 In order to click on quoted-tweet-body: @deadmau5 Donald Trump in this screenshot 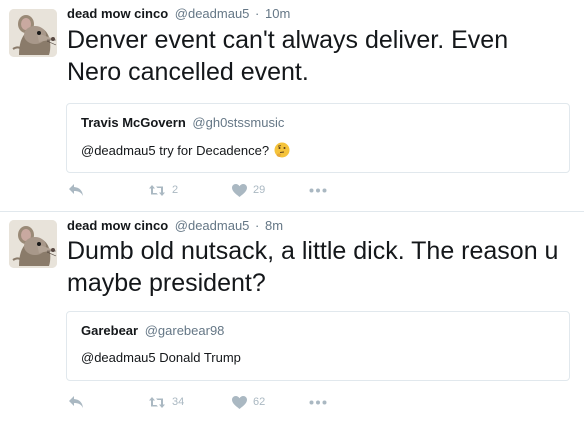, I will do `click(161, 357)`.